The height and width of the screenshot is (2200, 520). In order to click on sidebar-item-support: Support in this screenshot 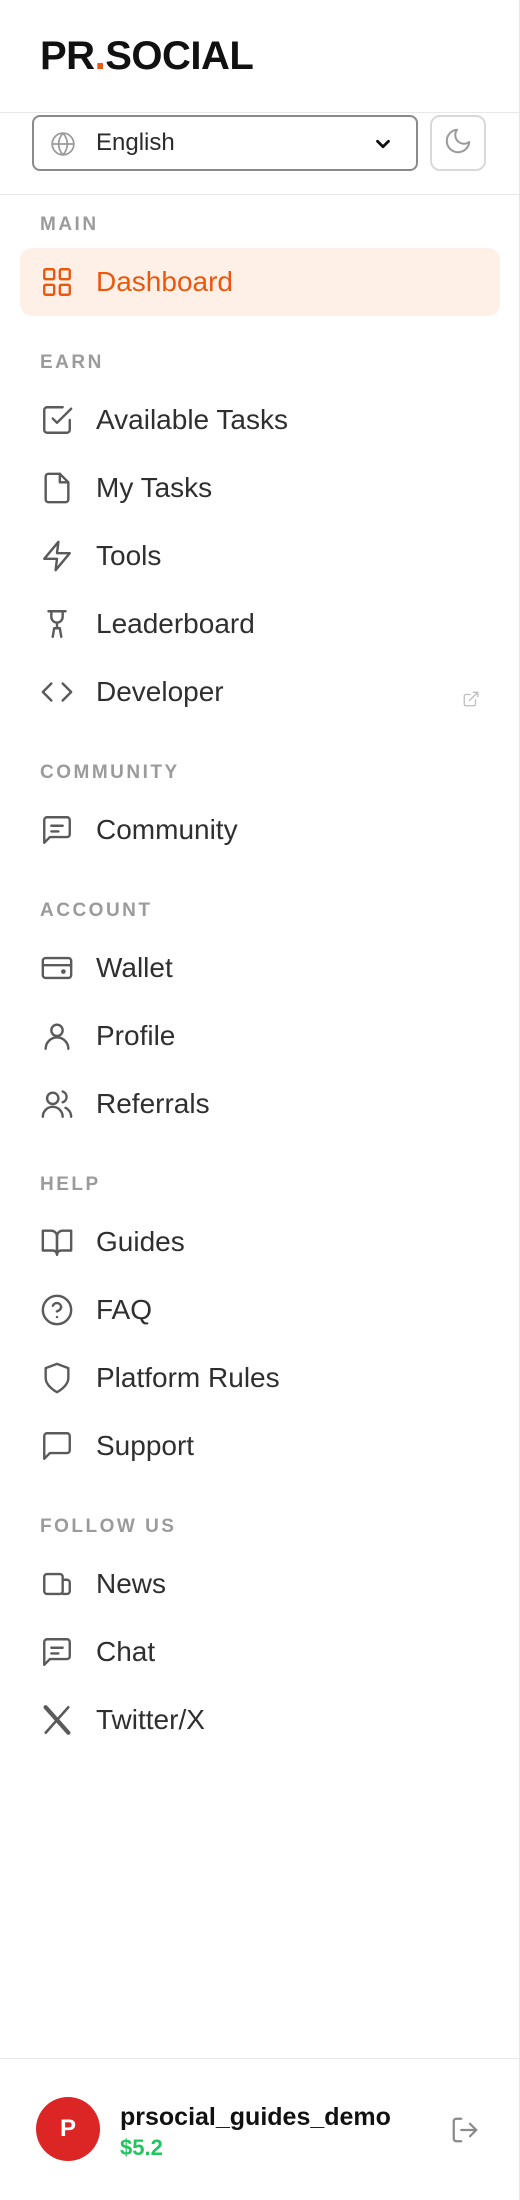, I will do `click(260, 1446)`.